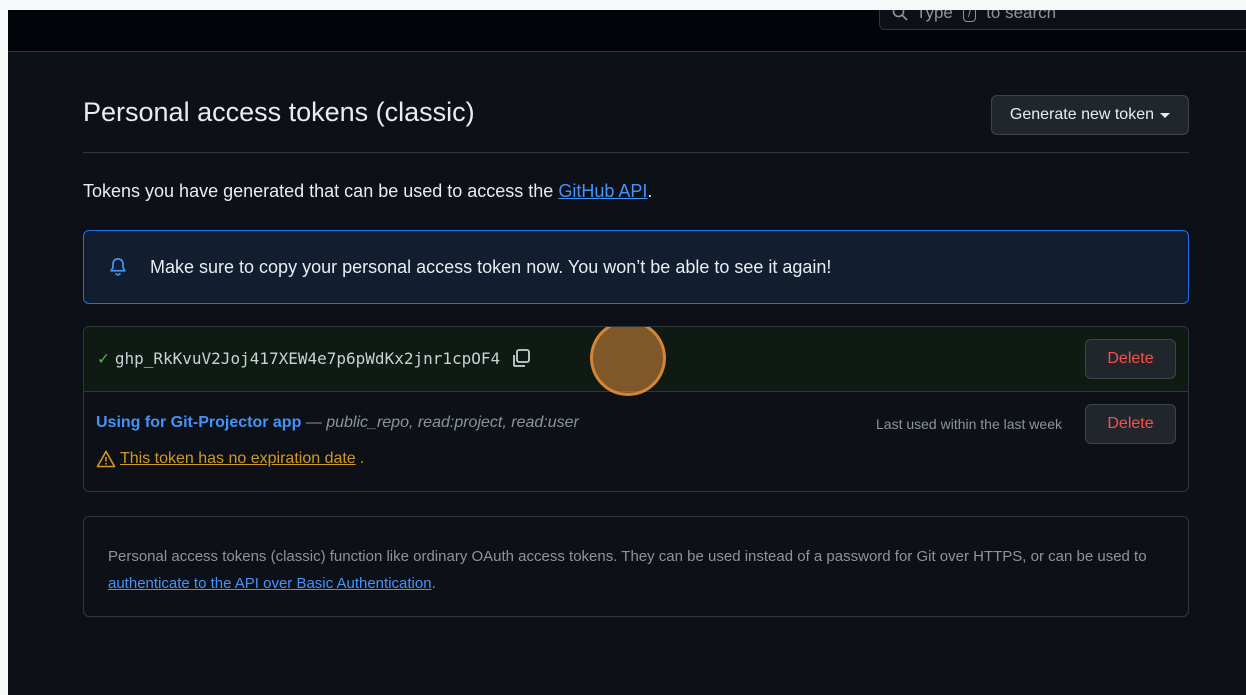 The image size is (1246, 695). I want to click on token-name-link: Using for Git-Projector app, so click(198, 422).